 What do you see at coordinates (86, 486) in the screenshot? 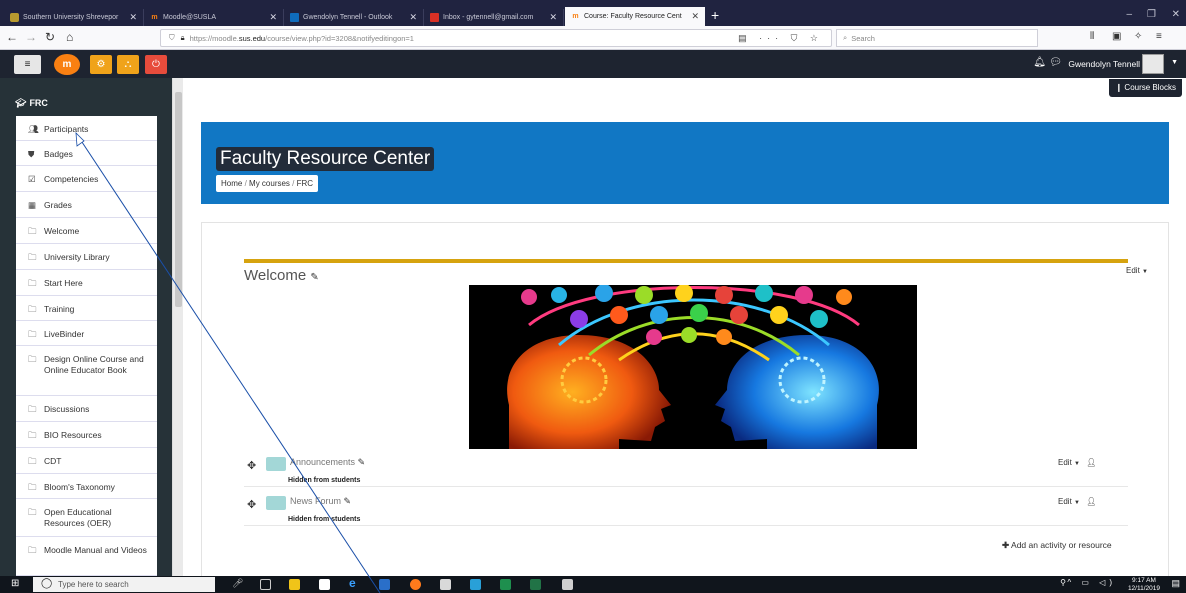
I see `sidebar-item-blooms-taxonomy: 🗀 Bloom's Taxonomy` at bounding box center [86, 486].